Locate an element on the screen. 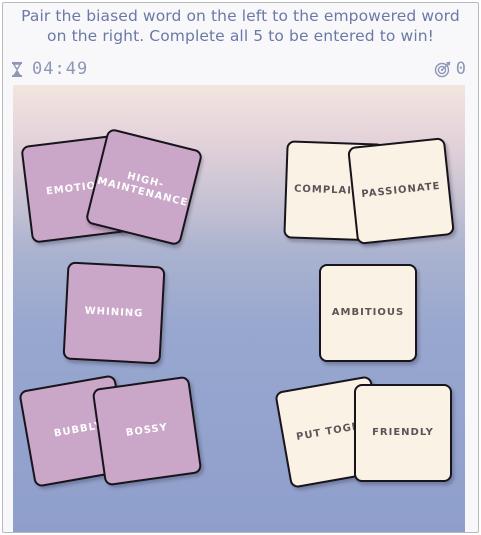  hourglass-icon is located at coordinates (17, 69).